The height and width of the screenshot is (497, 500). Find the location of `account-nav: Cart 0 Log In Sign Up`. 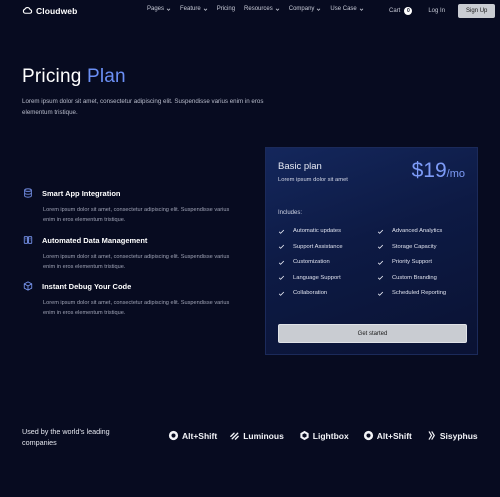

account-nav: Cart 0 Log In Sign Up is located at coordinates (442, 11).